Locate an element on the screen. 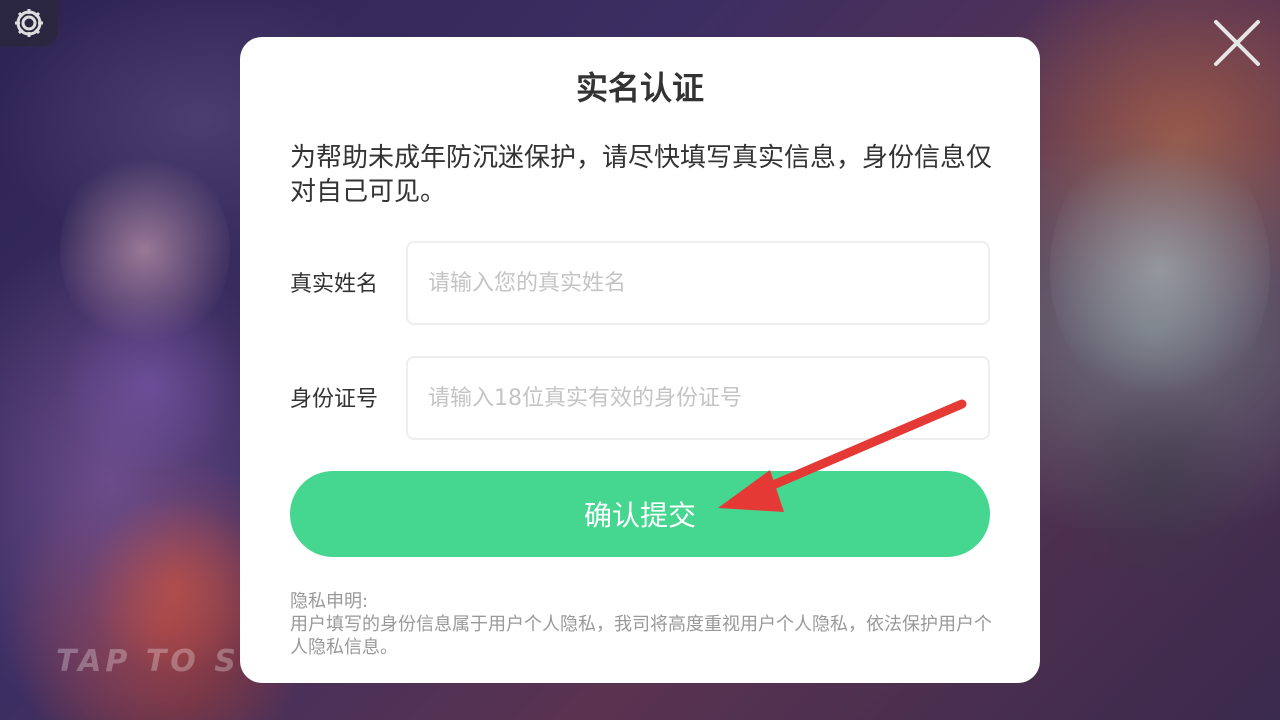  settings-button is located at coordinates (29, 23).